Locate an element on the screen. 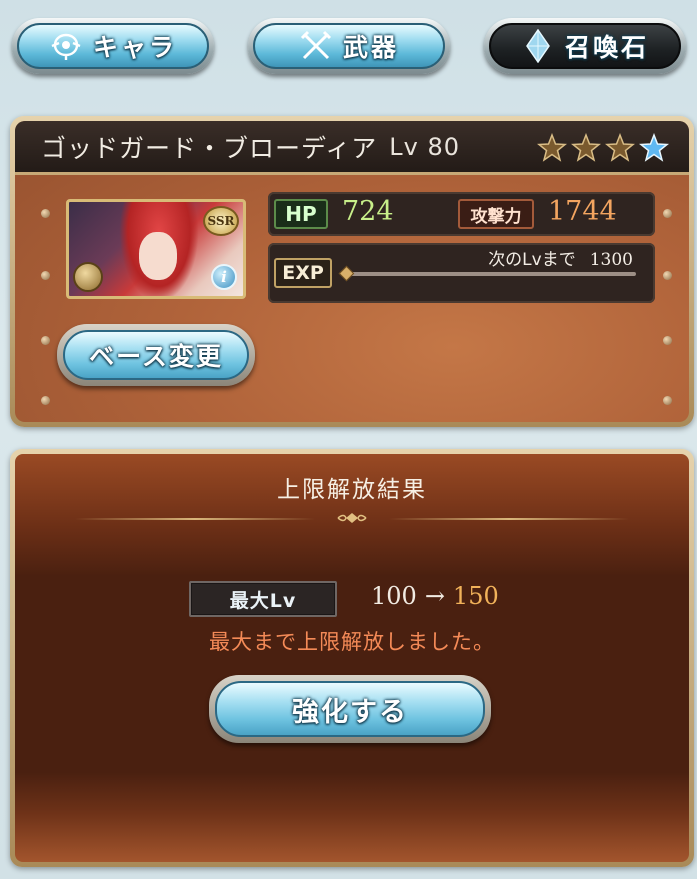  next-level-exp: 1300 is located at coordinates (611, 260).